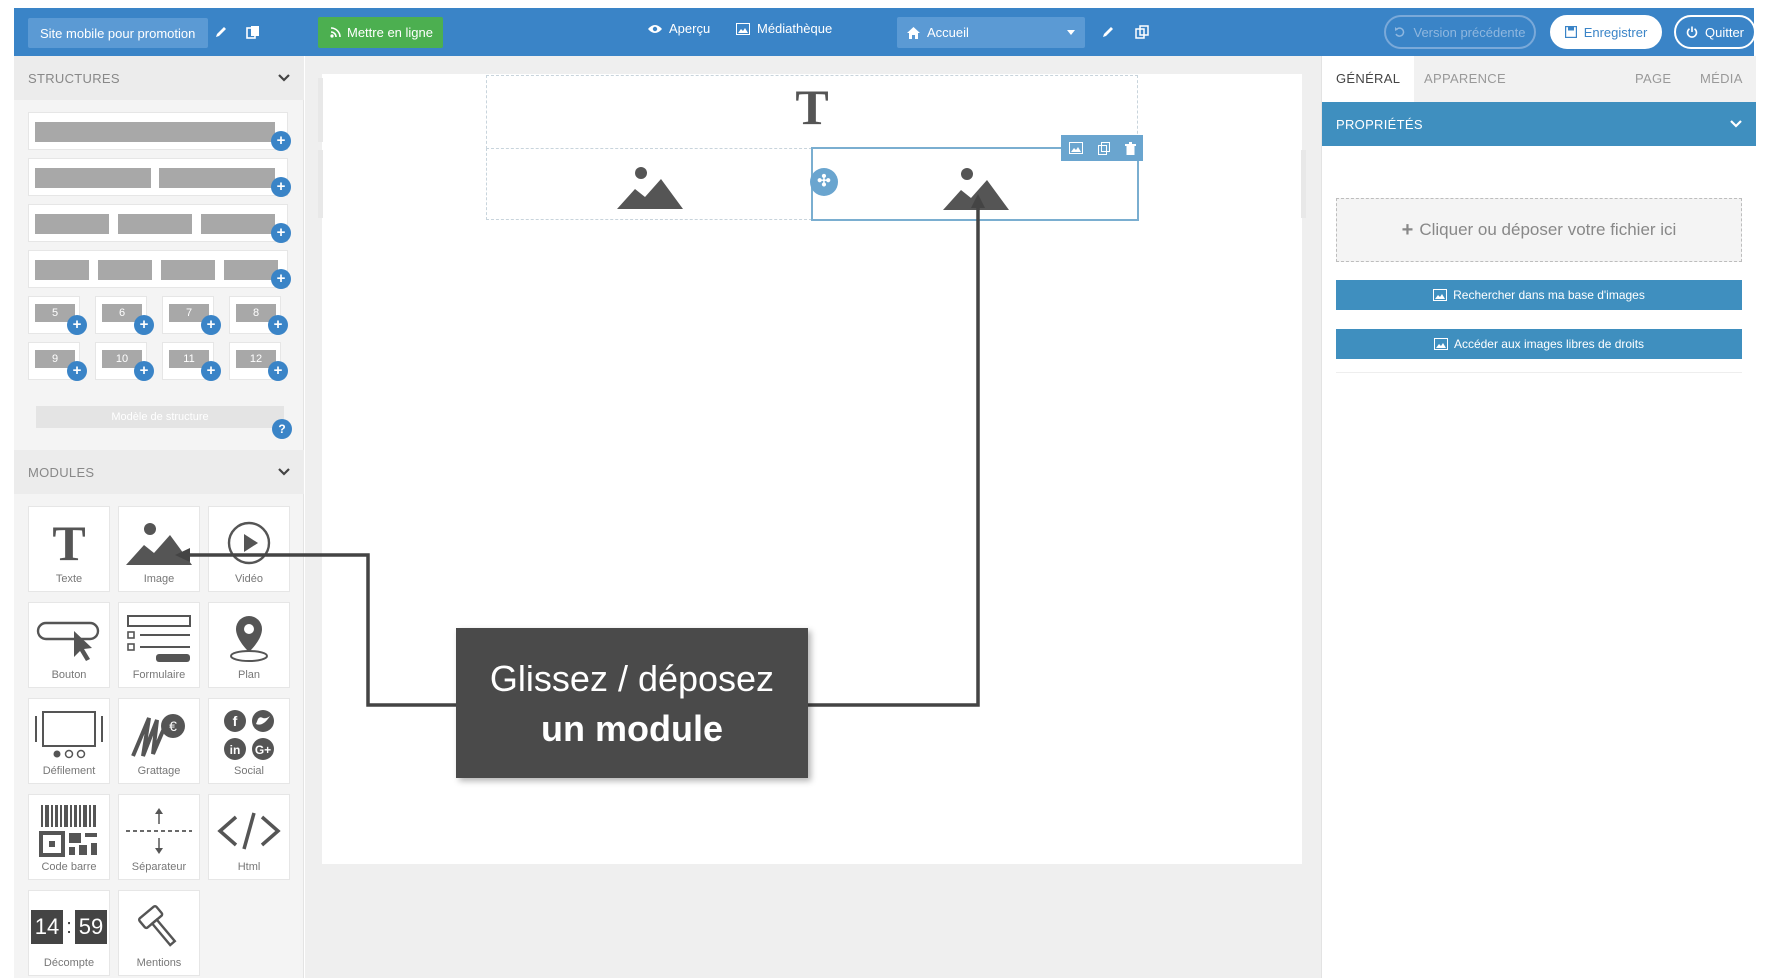 The height and width of the screenshot is (978, 1765). What do you see at coordinates (632, 678) in the screenshot?
I see `callout-line-1: Glissez / déposez` at bounding box center [632, 678].